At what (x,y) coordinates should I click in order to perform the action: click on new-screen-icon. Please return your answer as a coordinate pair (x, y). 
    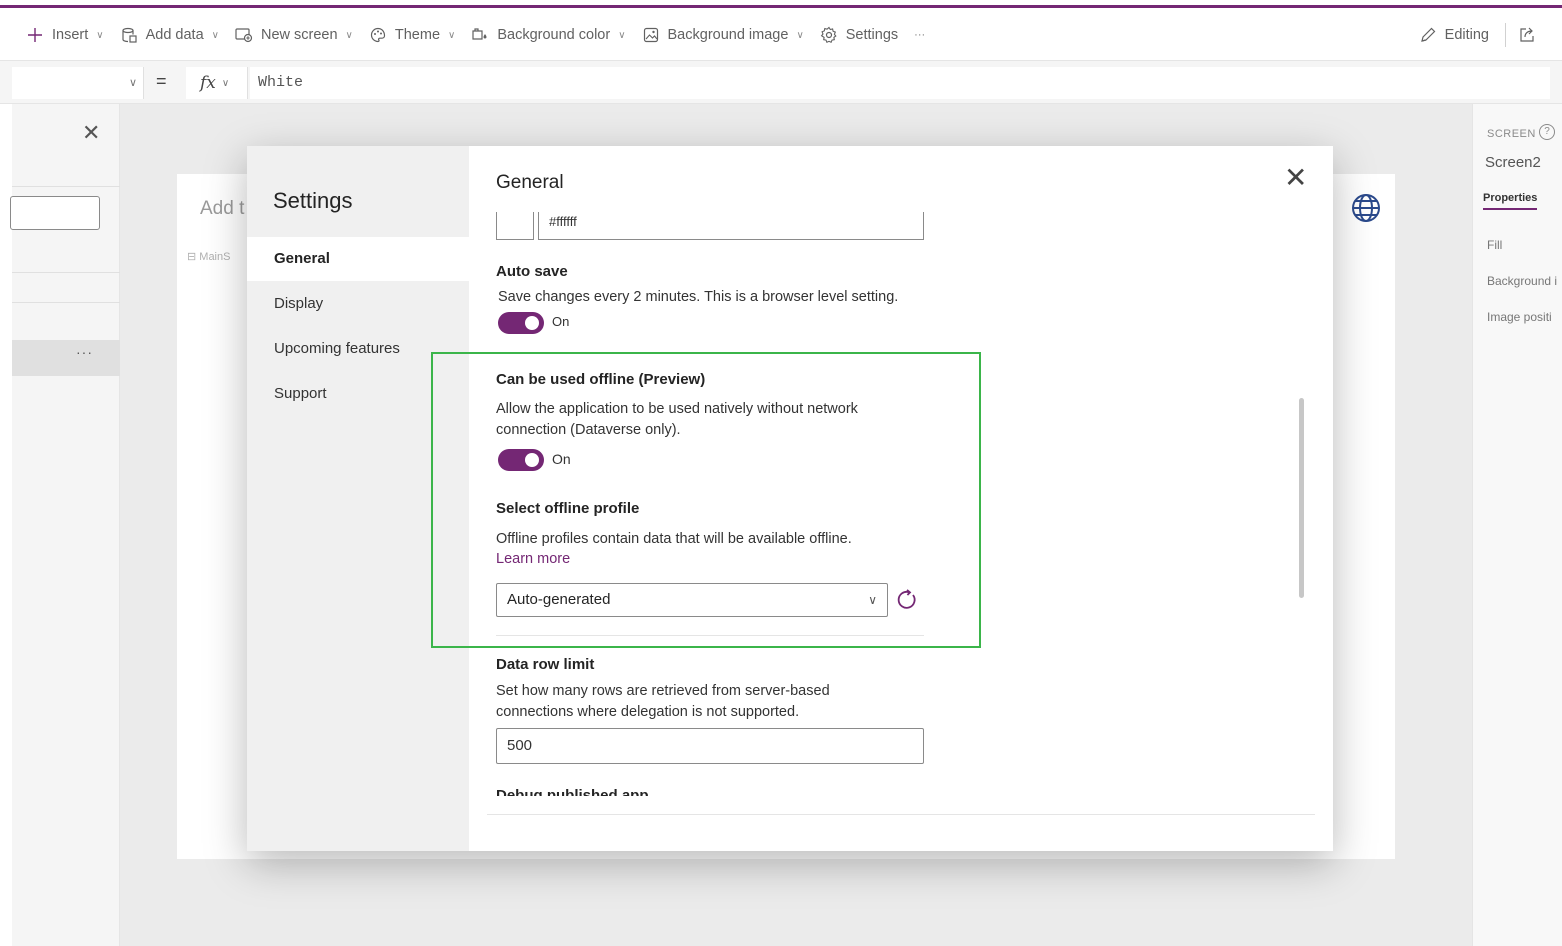
    Looking at the image, I should click on (244, 35).